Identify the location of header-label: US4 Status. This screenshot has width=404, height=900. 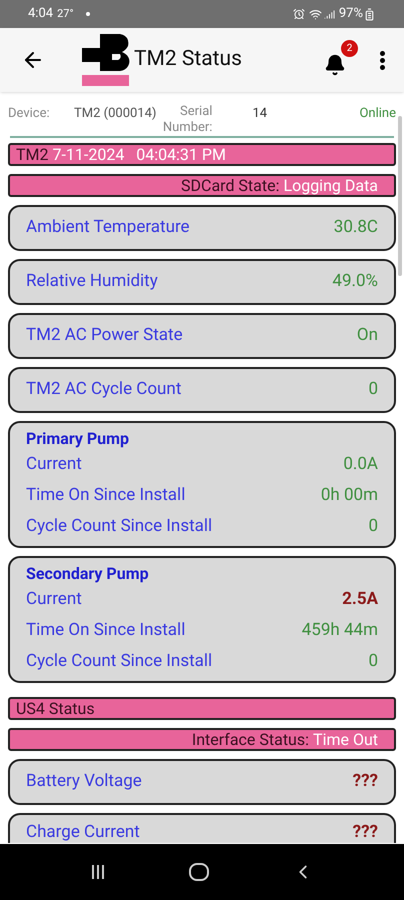
(55, 709).